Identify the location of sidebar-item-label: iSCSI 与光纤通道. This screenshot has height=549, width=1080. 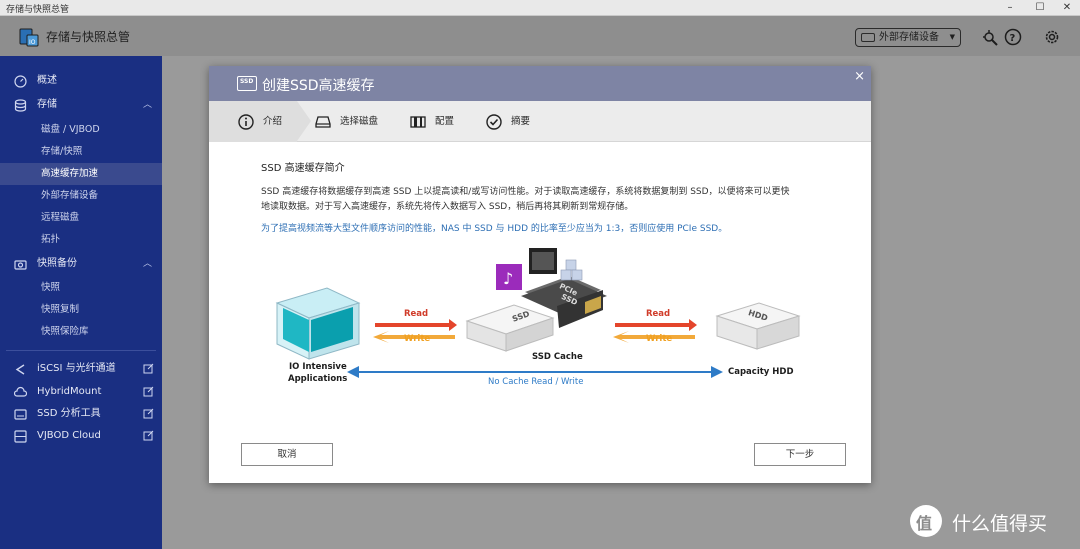
(76, 369).